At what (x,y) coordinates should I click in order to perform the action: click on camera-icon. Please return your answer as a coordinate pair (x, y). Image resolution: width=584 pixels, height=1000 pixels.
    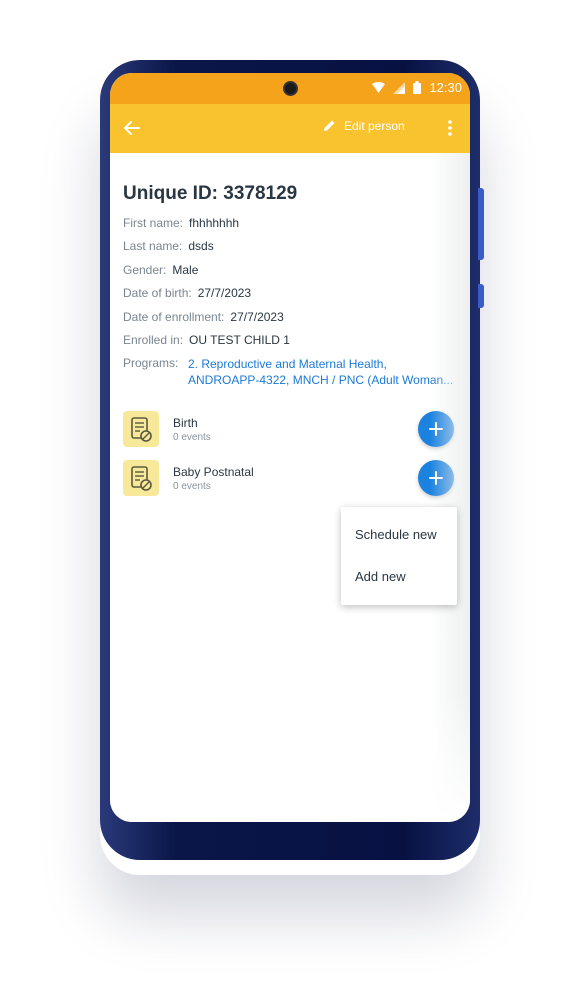
    Looking at the image, I should click on (290, 88).